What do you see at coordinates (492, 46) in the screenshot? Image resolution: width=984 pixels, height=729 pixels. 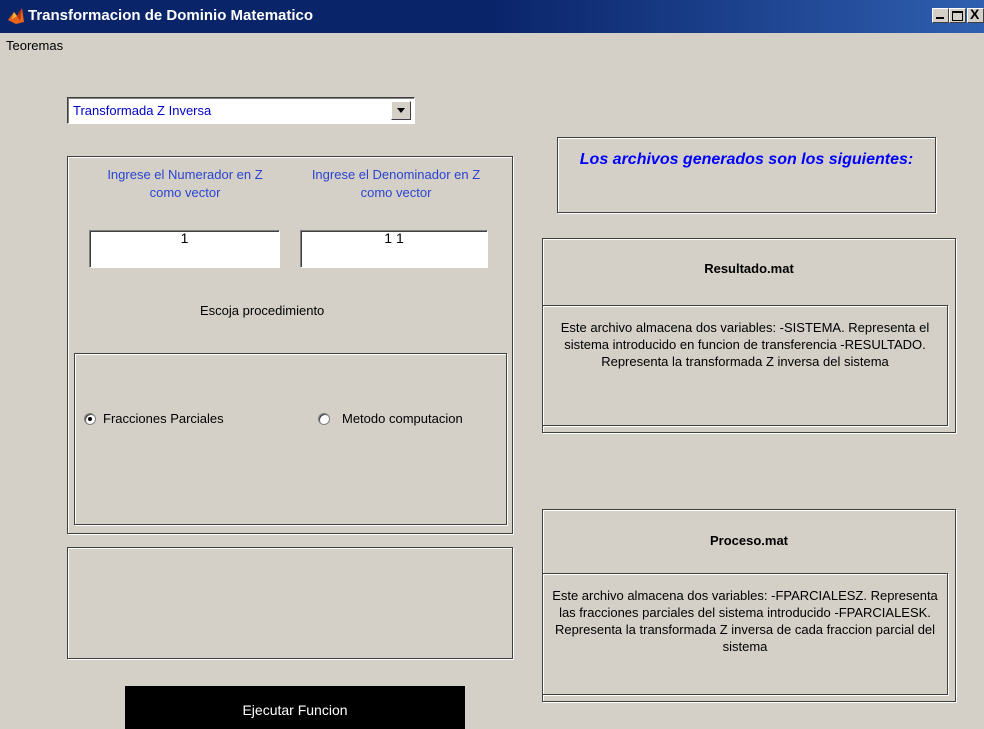 I see `menu-bar: Teoremas` at bounding box center [492, 46].